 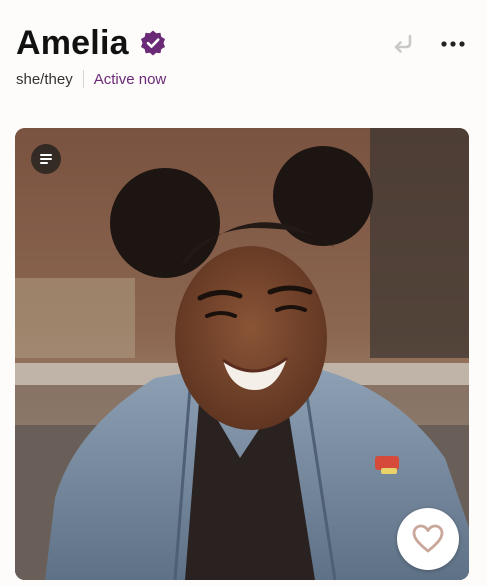 What do you see at coordinates (72, 42) in the screenshot?
I see `profile-name: Amelia` at bounding box center [72, 42].